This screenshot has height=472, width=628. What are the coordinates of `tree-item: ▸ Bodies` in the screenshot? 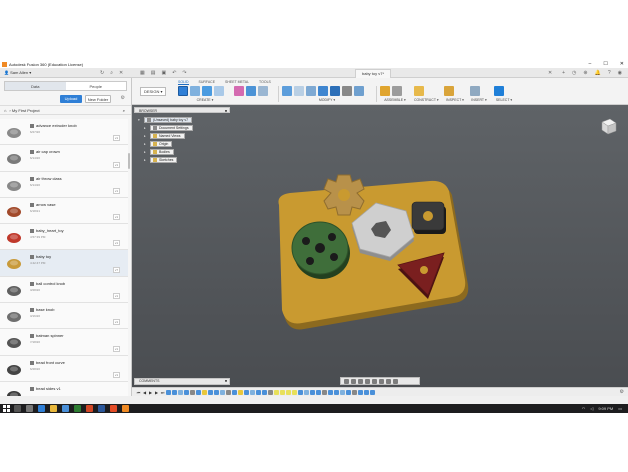 It's located at (168, 151).